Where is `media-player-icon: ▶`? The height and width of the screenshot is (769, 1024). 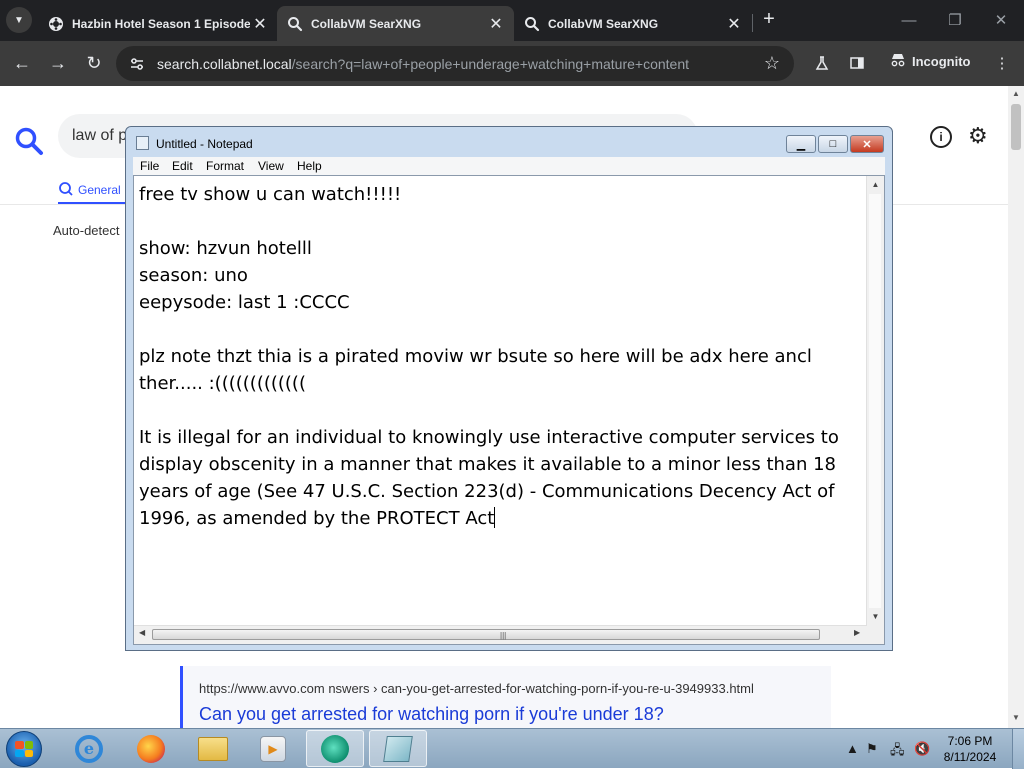 media-player-icon: ▶ is located at coordinates (273, 748).